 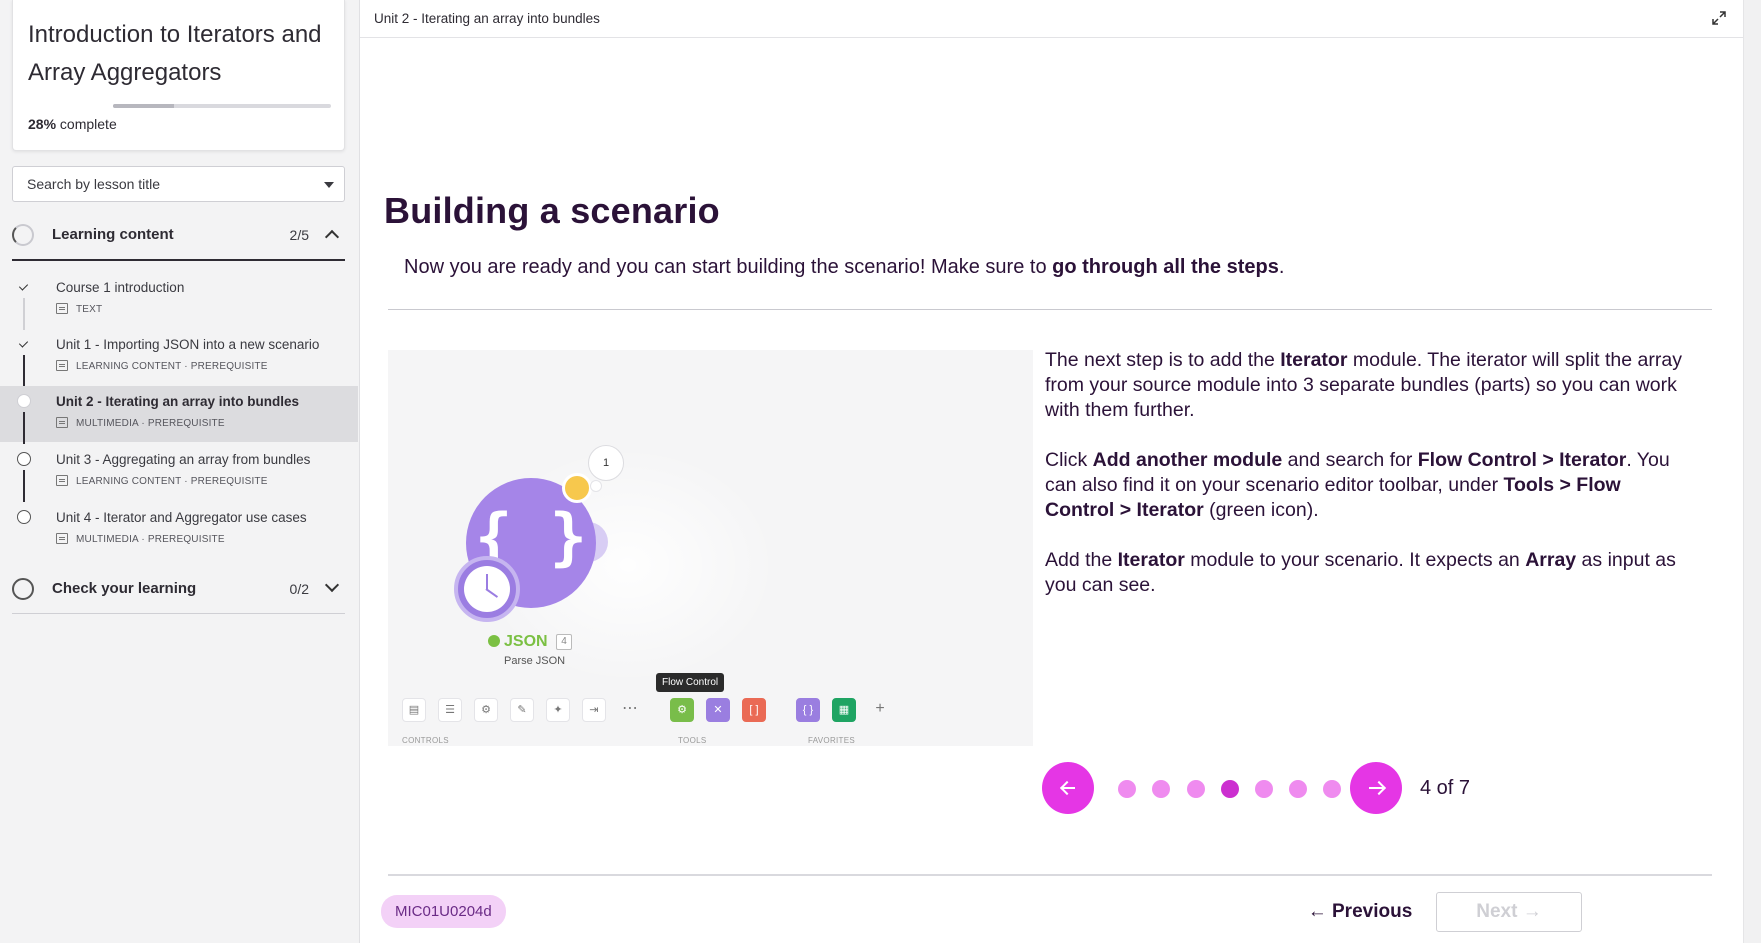 I want to click on flow-control-icon: ⚙, so click(x=682, y=710).